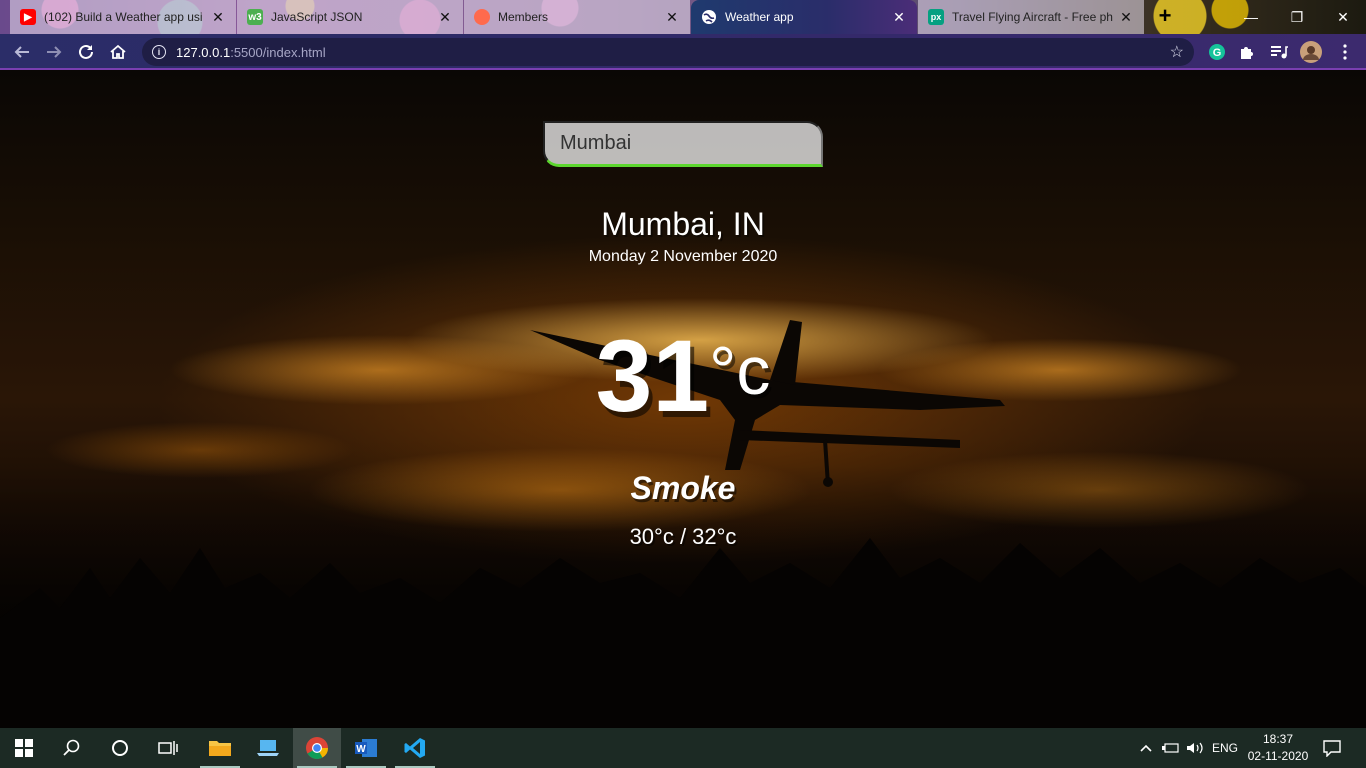 The image size is (1366, 768). I want to click on input-language: ENG, so click(1225, 748).